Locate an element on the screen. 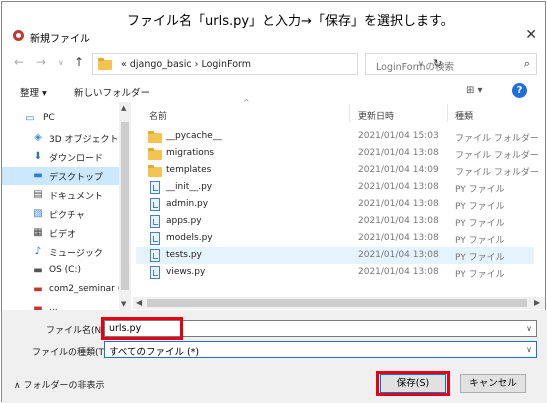 Image resolution: width=547 pixels, height=403 pixels. file-row: templates 2021/01/04 14:09 ファイル フォルダー is located at coordinates (337, 170).